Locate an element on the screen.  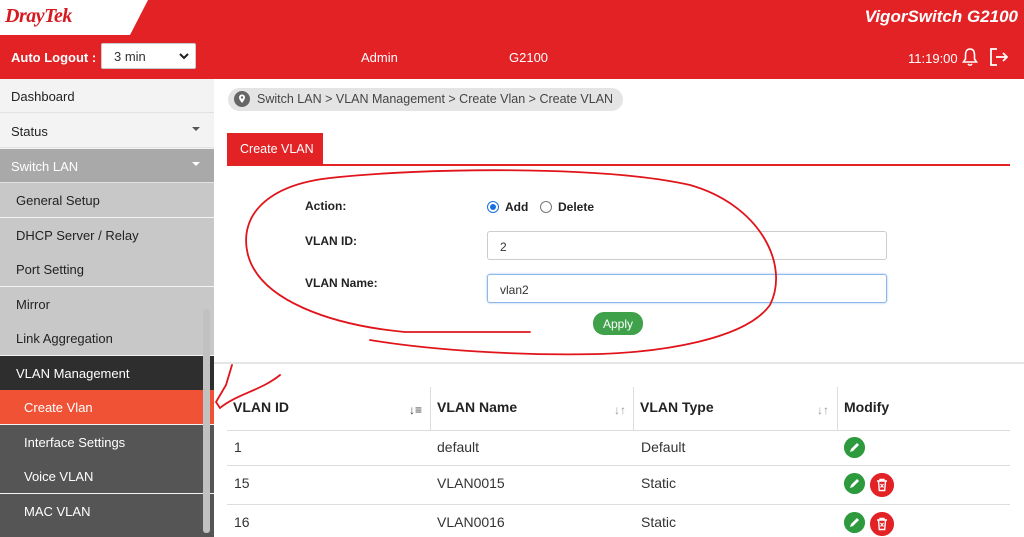
sidebar-item-voice-vlan: Voice VLAN is located at coordinates (107, 476).